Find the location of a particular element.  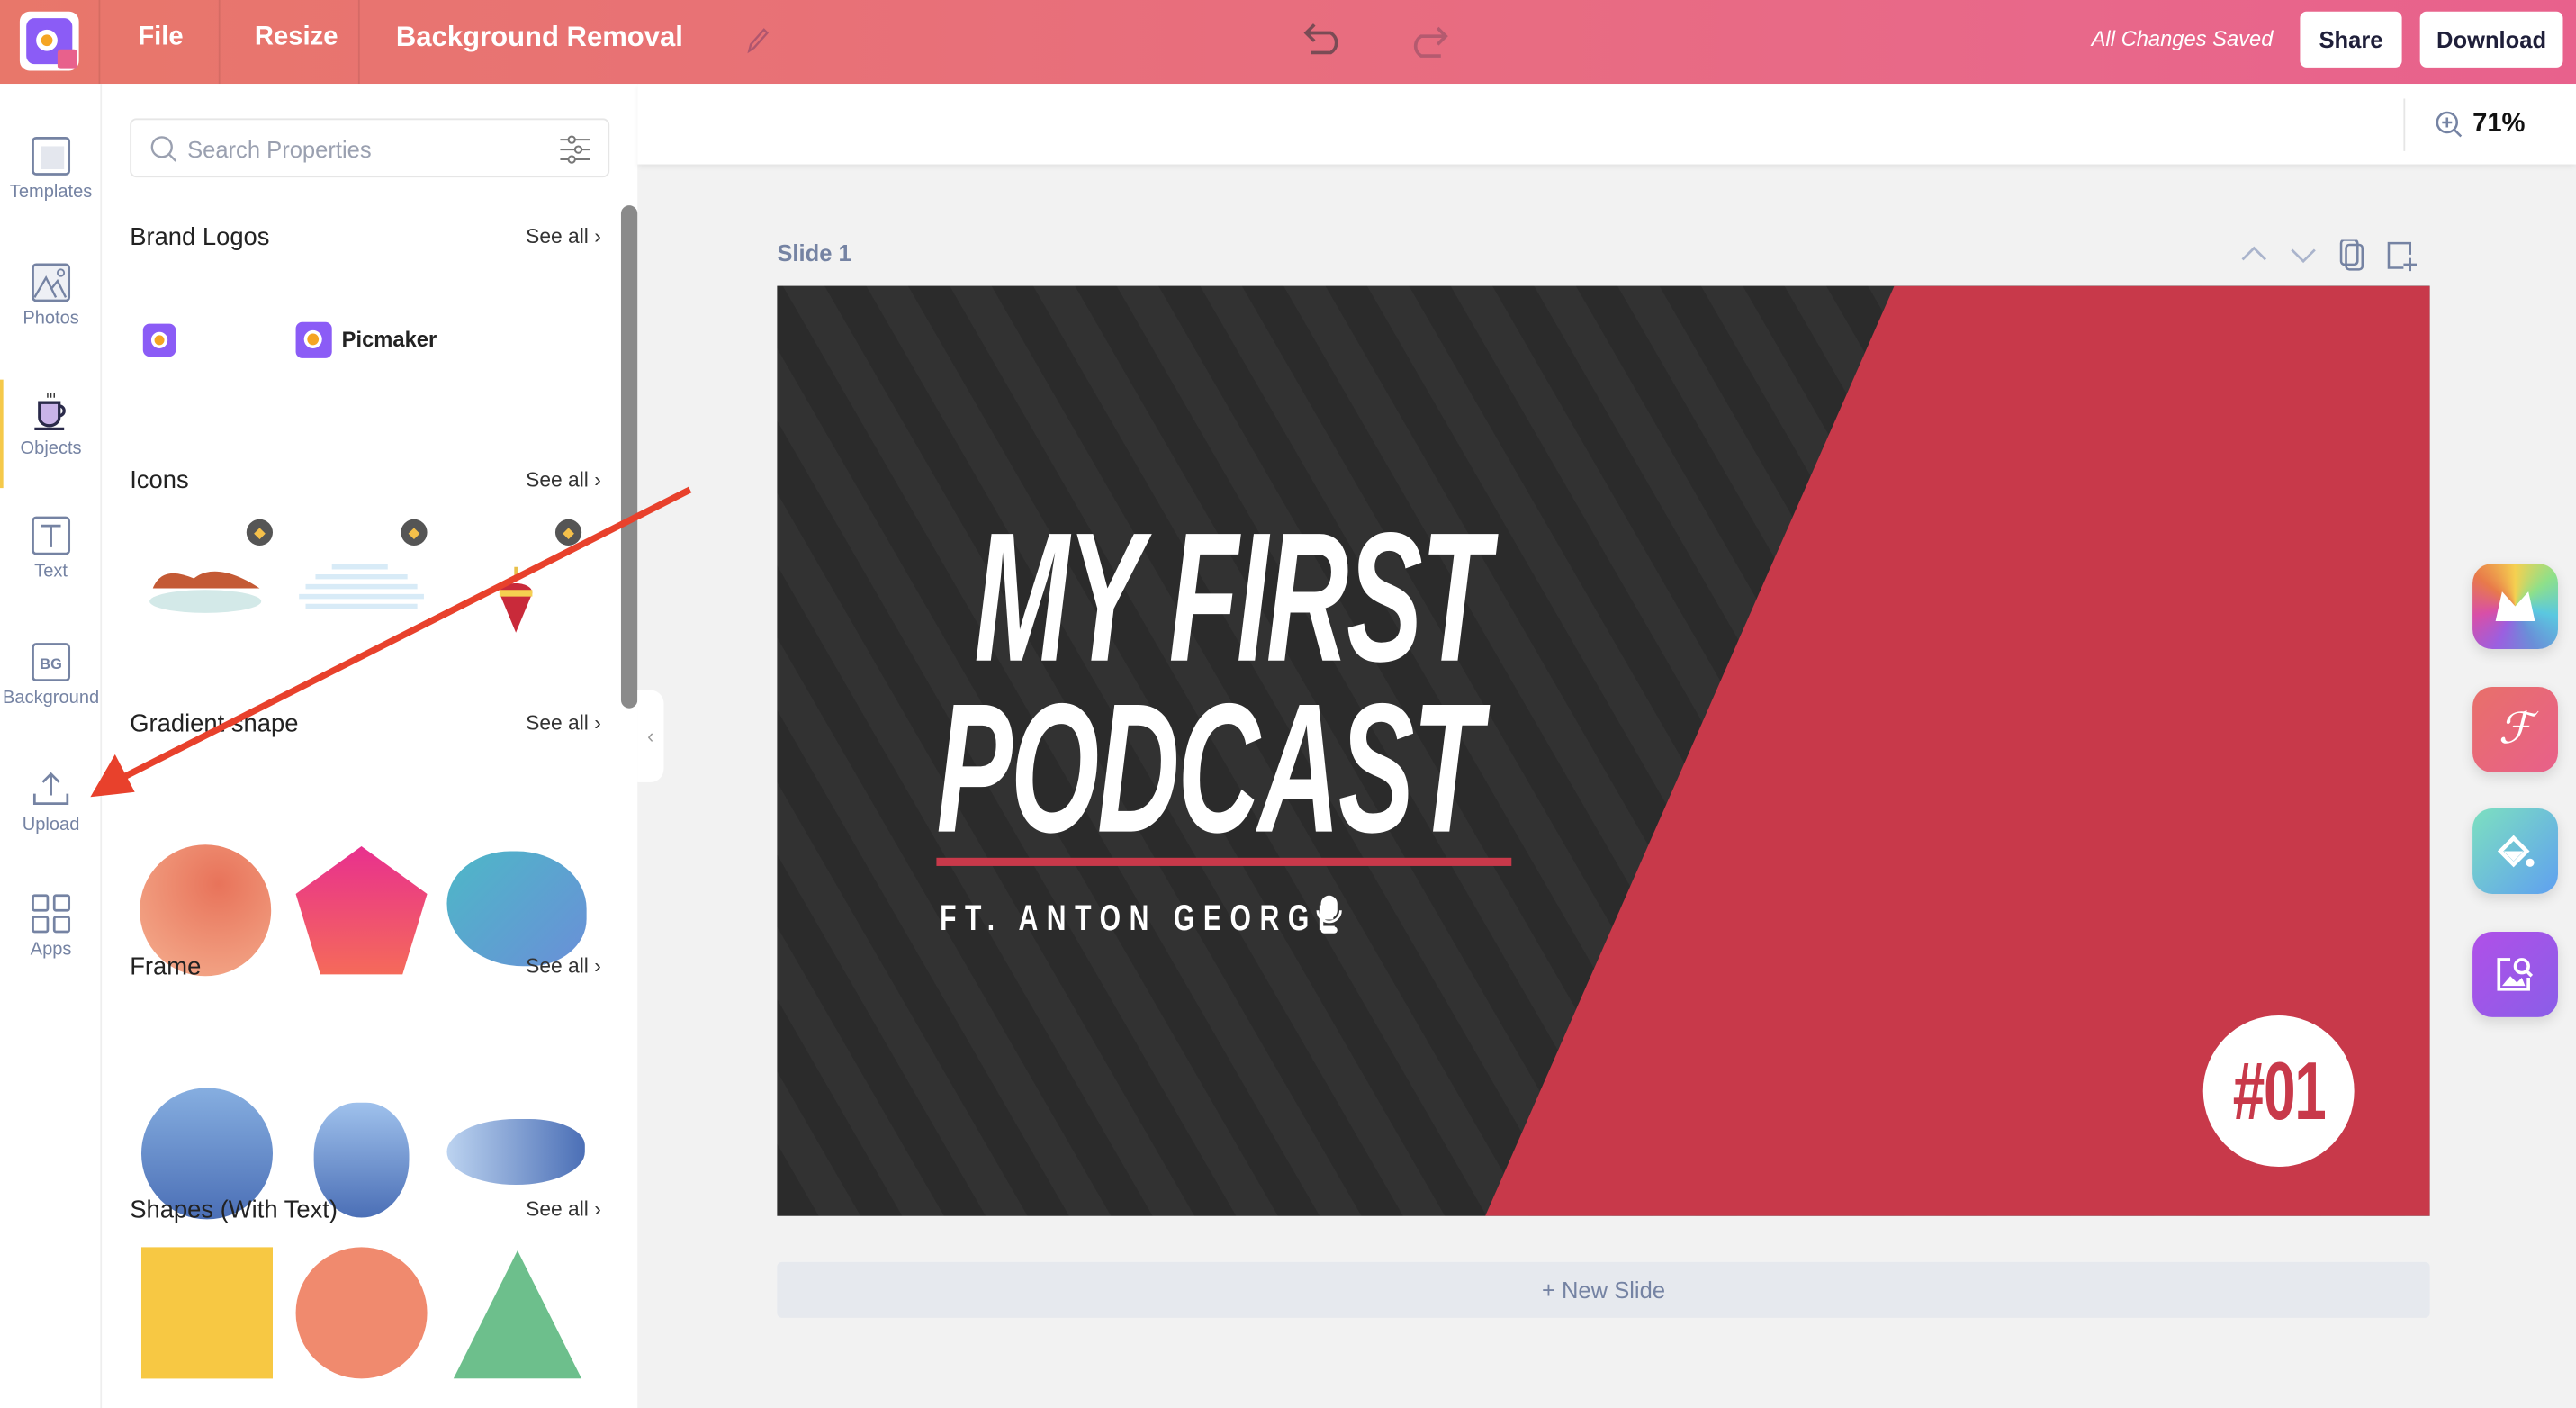

app-mosaic-button is located at coordinates (2515, 606).